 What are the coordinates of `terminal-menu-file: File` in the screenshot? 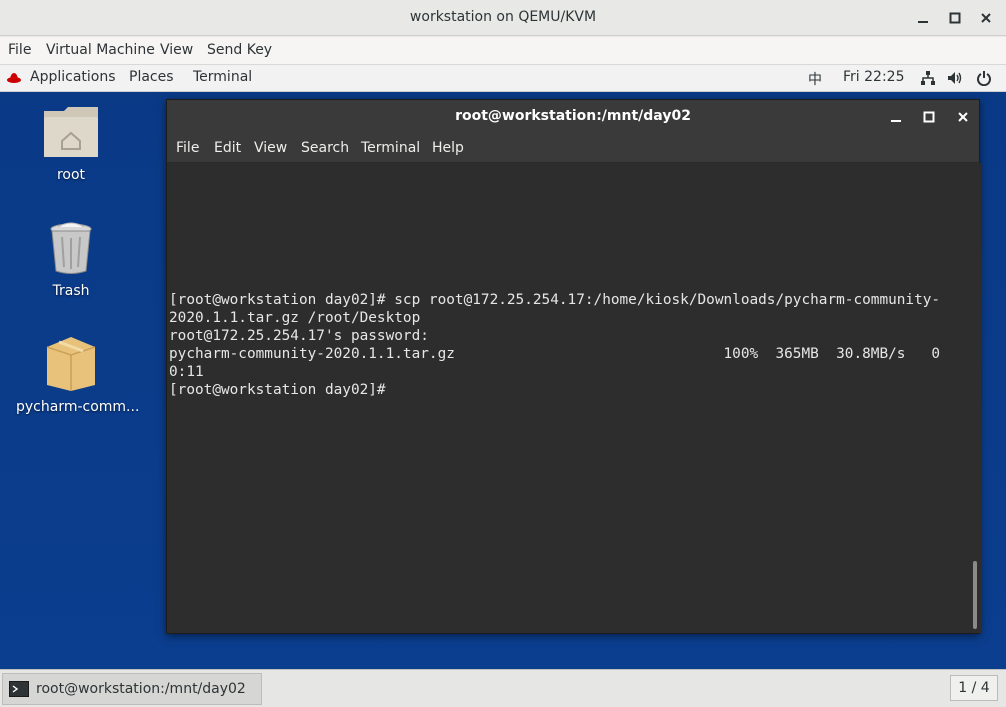 It's located at (187, 148).